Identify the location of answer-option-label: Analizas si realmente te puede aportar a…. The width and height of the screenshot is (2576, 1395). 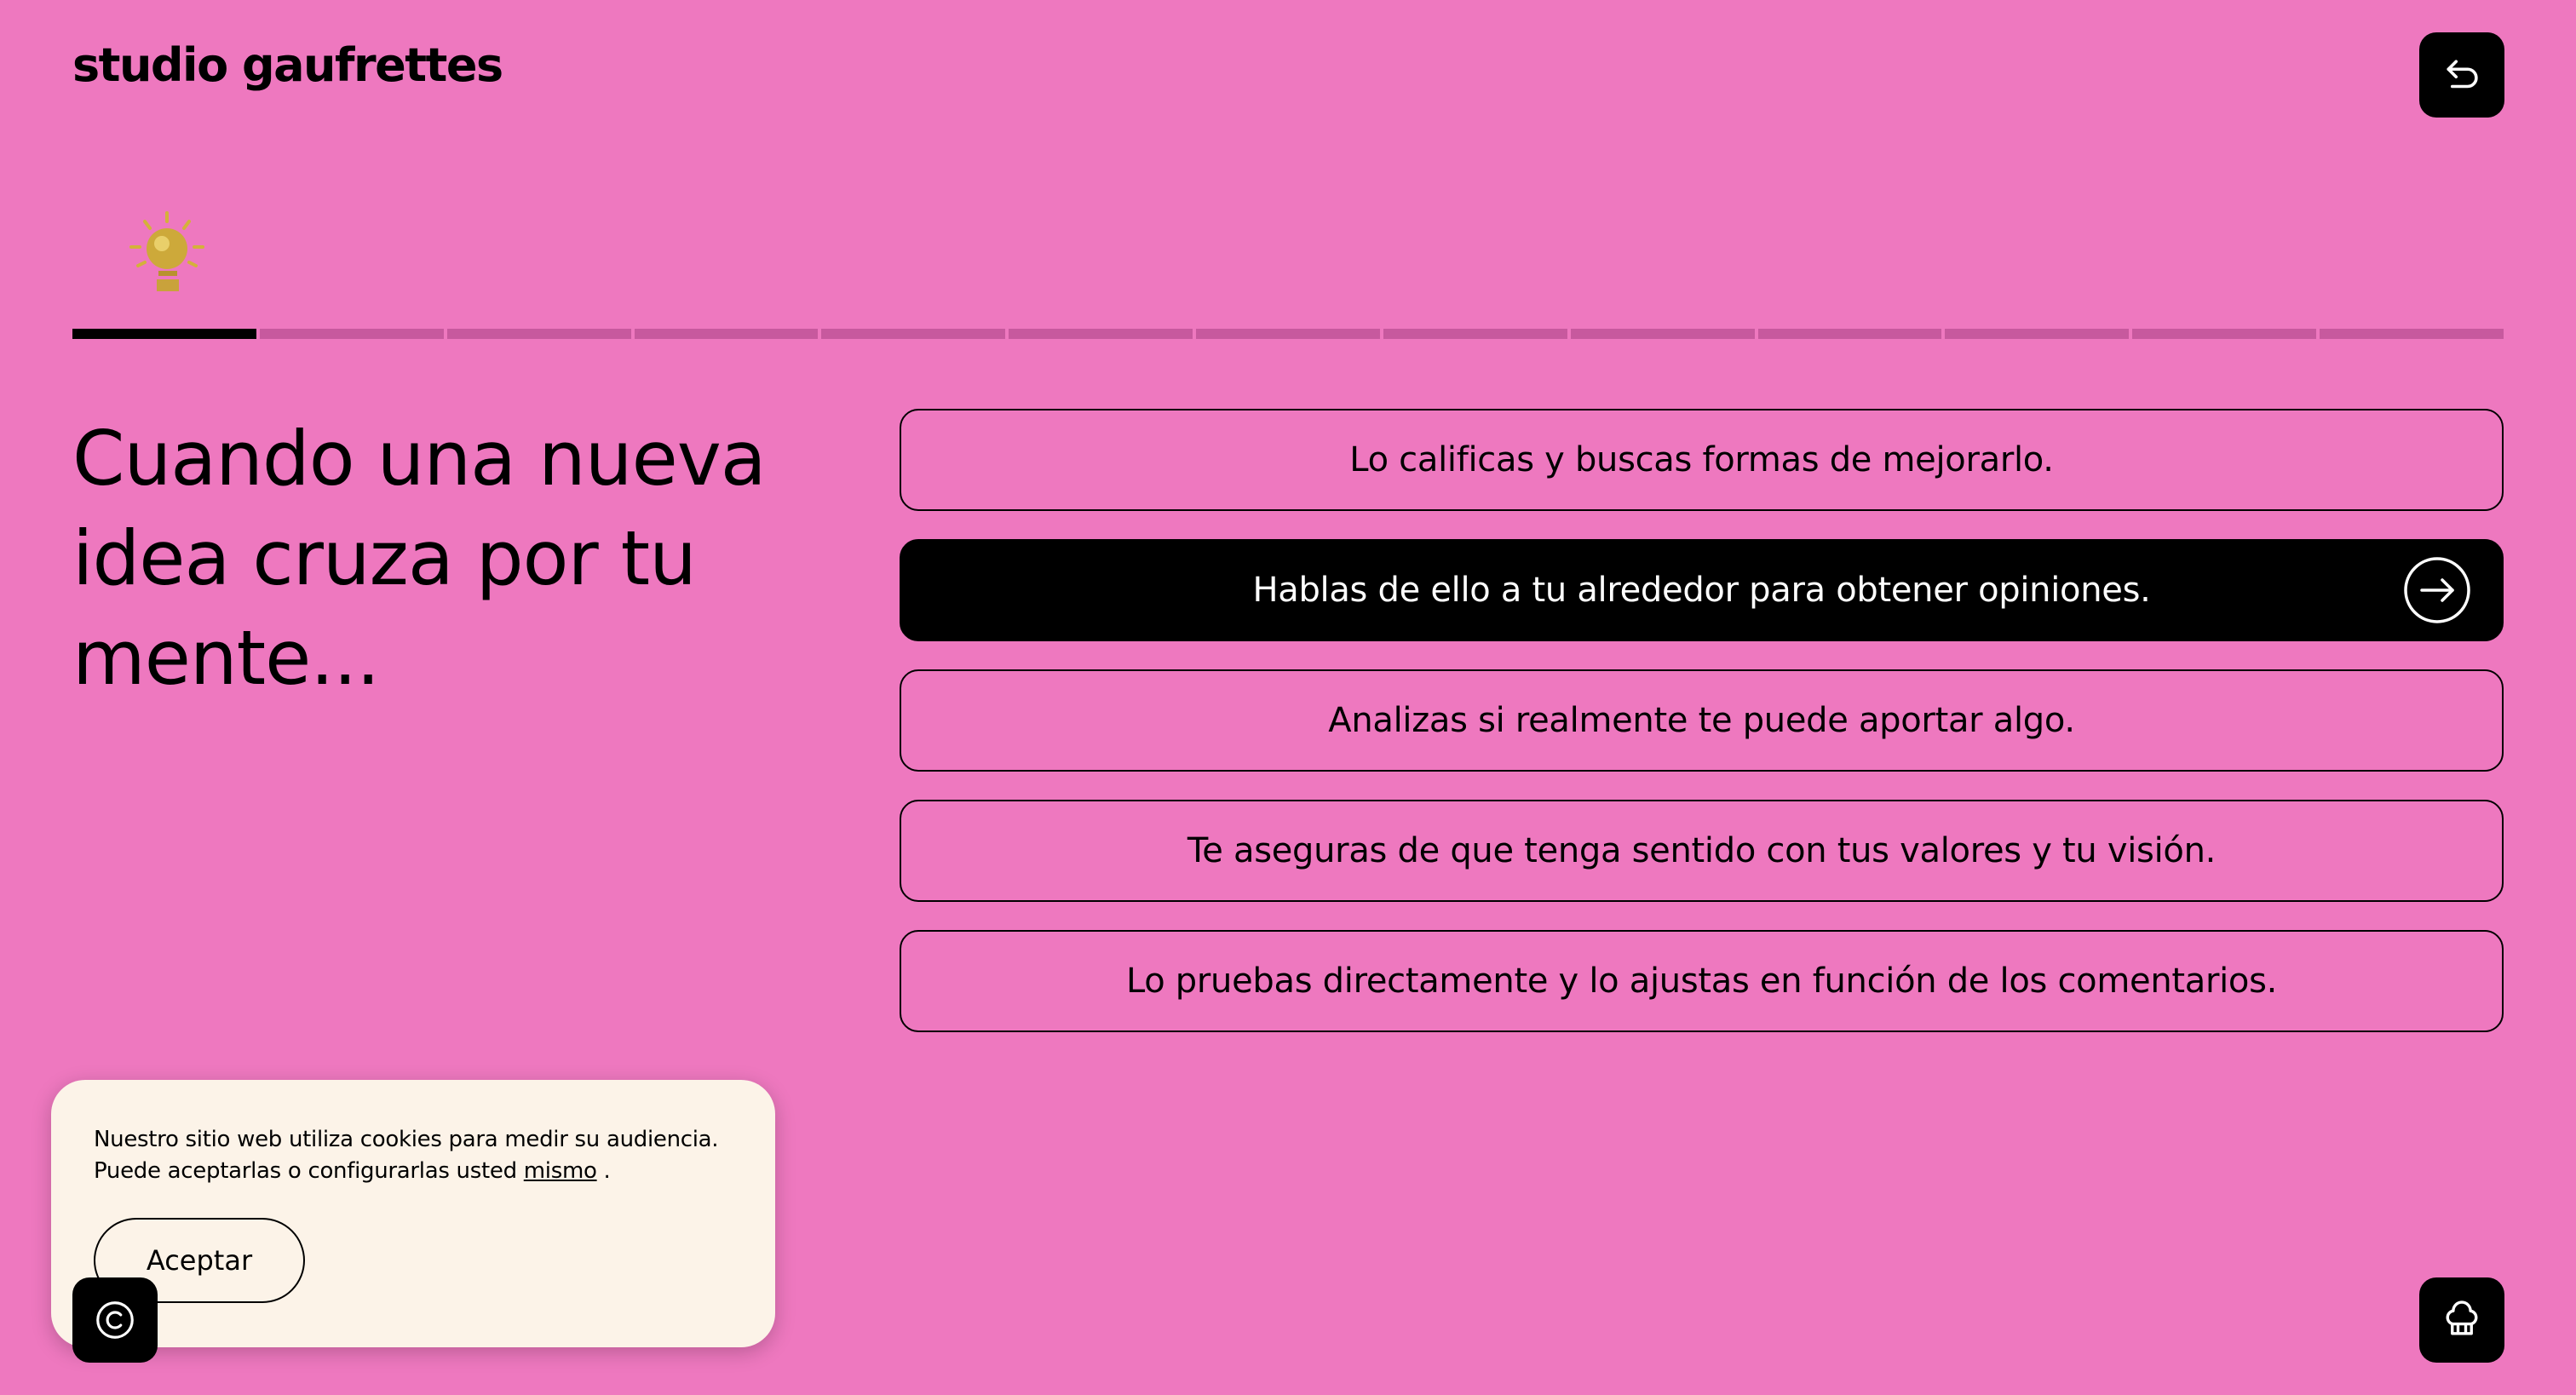
(1702, 720).